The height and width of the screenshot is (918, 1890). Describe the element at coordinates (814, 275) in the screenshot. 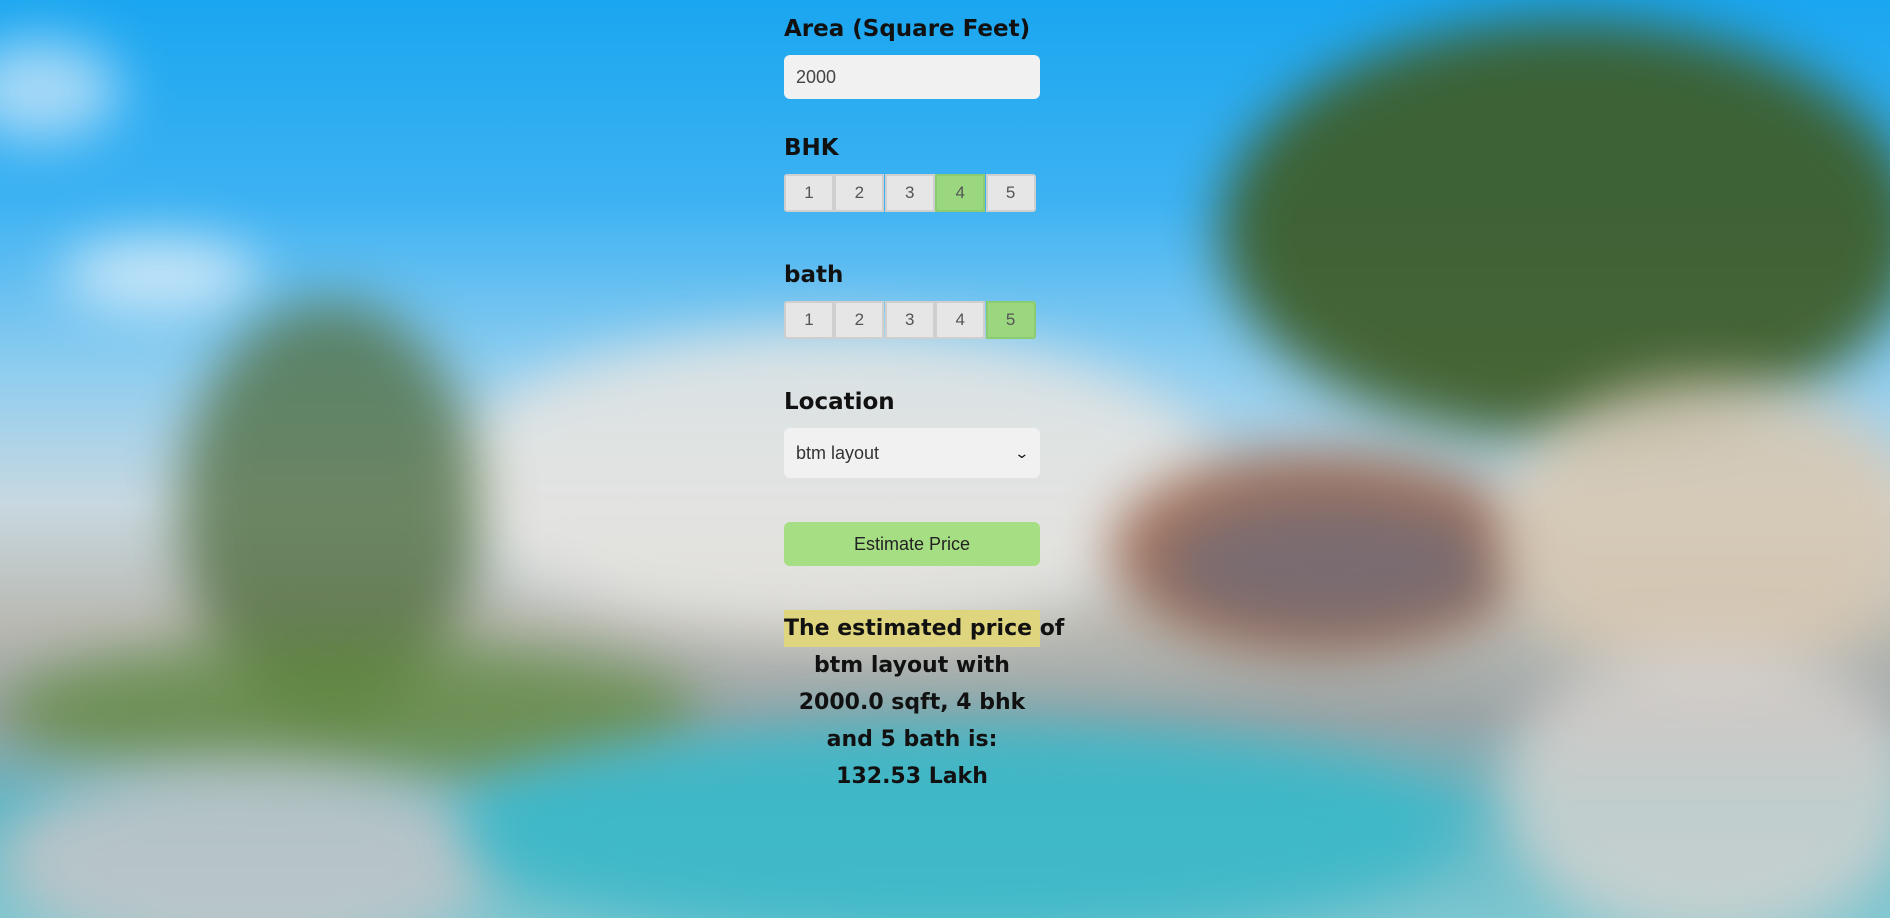

I see `bath-label: bath` at that location.